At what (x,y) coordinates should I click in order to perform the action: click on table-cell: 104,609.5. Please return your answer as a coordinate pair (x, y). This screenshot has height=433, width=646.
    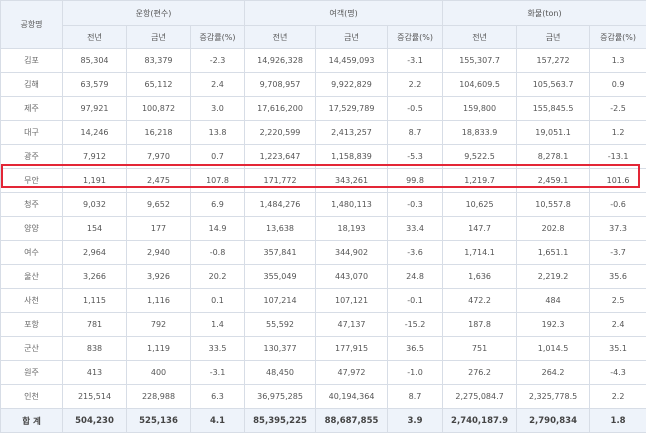
    Looking at the image, I should click on (480, 85).